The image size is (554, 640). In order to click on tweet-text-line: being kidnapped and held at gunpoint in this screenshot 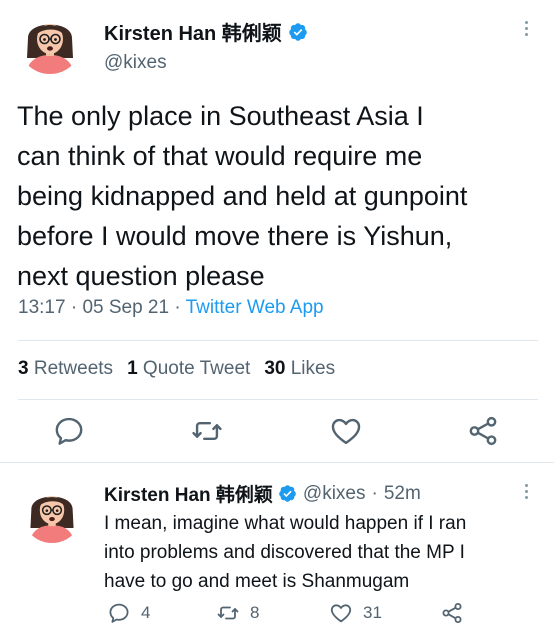, I will do `click(242, 196)`.